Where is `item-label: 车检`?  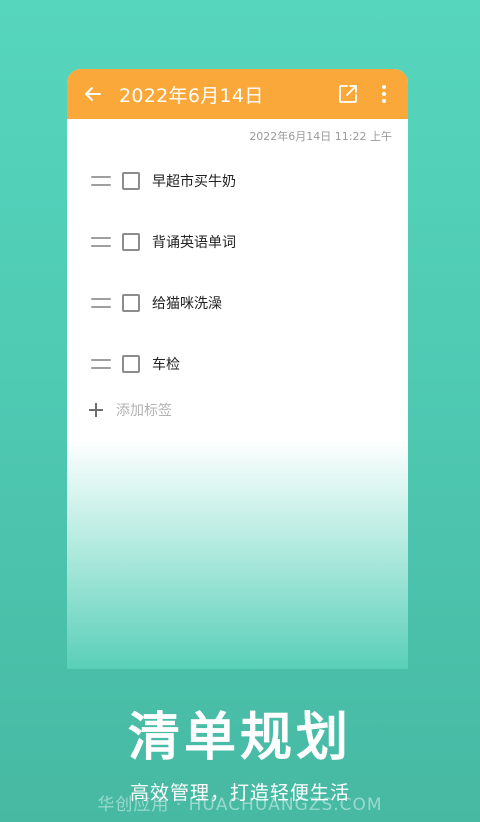 item-label: 车检 is located at coordinates (166, 364).